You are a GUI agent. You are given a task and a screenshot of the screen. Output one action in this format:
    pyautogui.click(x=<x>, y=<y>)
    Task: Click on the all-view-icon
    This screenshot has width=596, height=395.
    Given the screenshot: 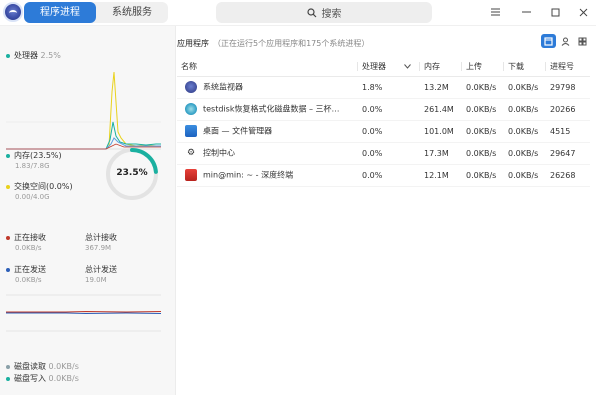 What is the action you would take?
    pyautogui.click(x=582, y=41)
    